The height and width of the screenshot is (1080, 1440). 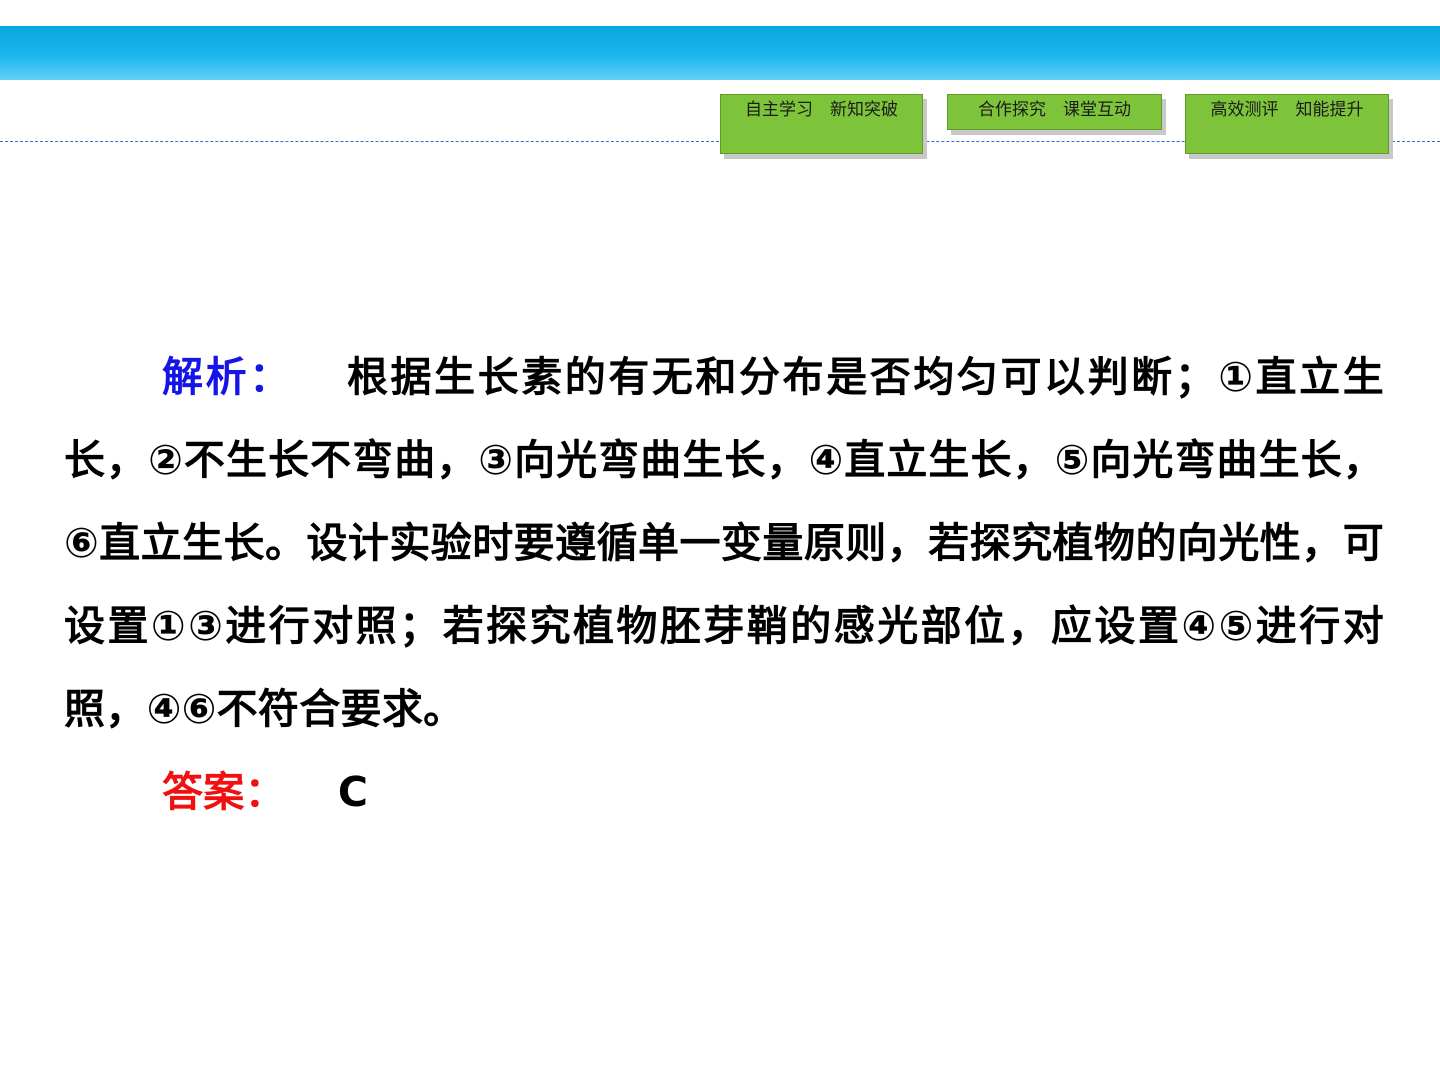 I want to click on analysis-label: 解析：, so click(x=227, y=377).